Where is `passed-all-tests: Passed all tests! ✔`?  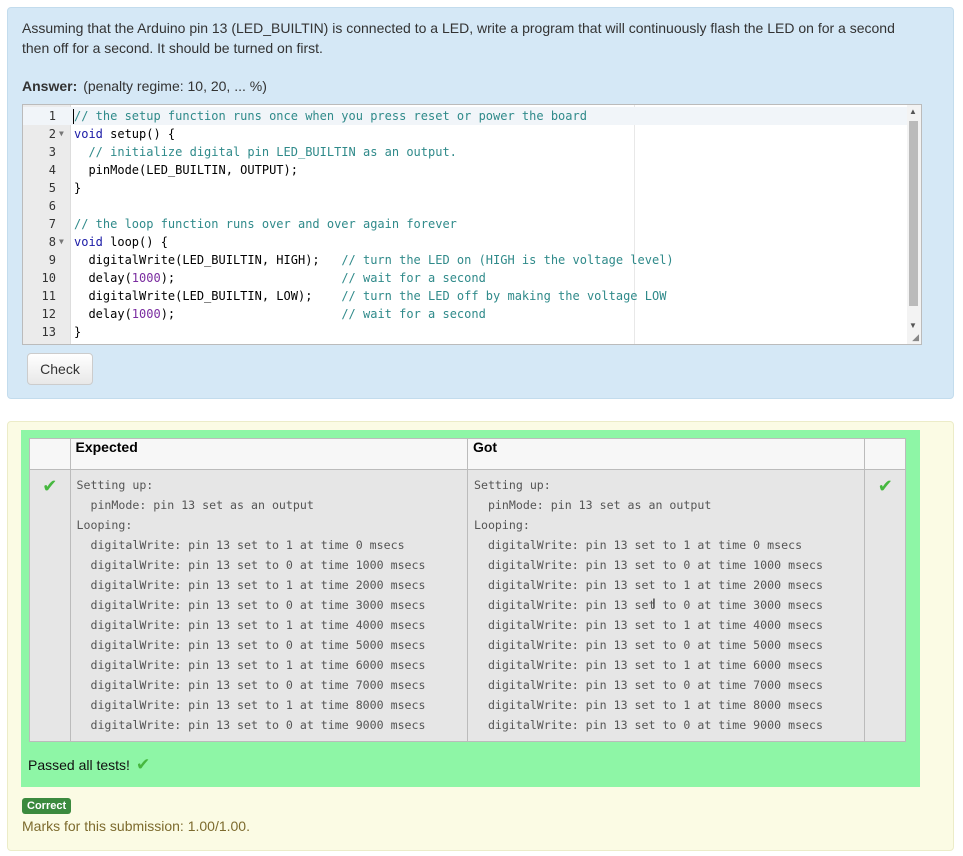 passed-all-tests: Passed all tests! ✔ is located at coordinates (89, 765).